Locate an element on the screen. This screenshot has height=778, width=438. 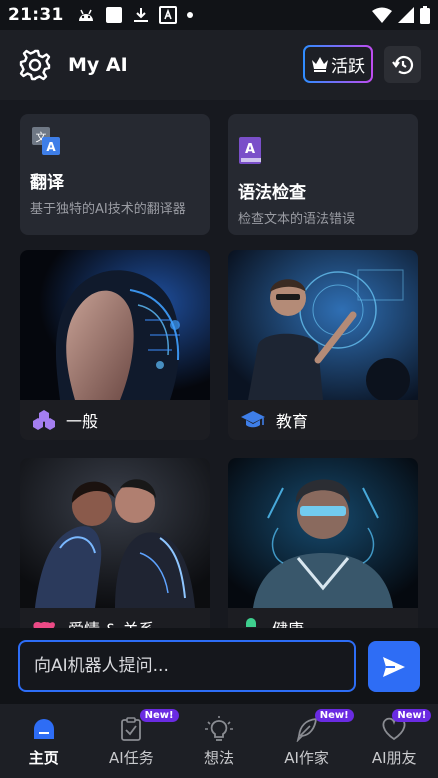
nav-home-label: 主页 is located at coordinates (43, 758).